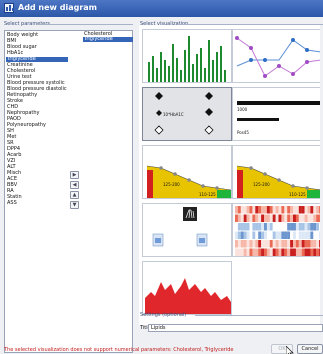 This screenshot has width=323, height=354. Describe the element at coordinates (261, 184) in the screenshot. I see `area-range-2-caption-1: 125-200` at that location.